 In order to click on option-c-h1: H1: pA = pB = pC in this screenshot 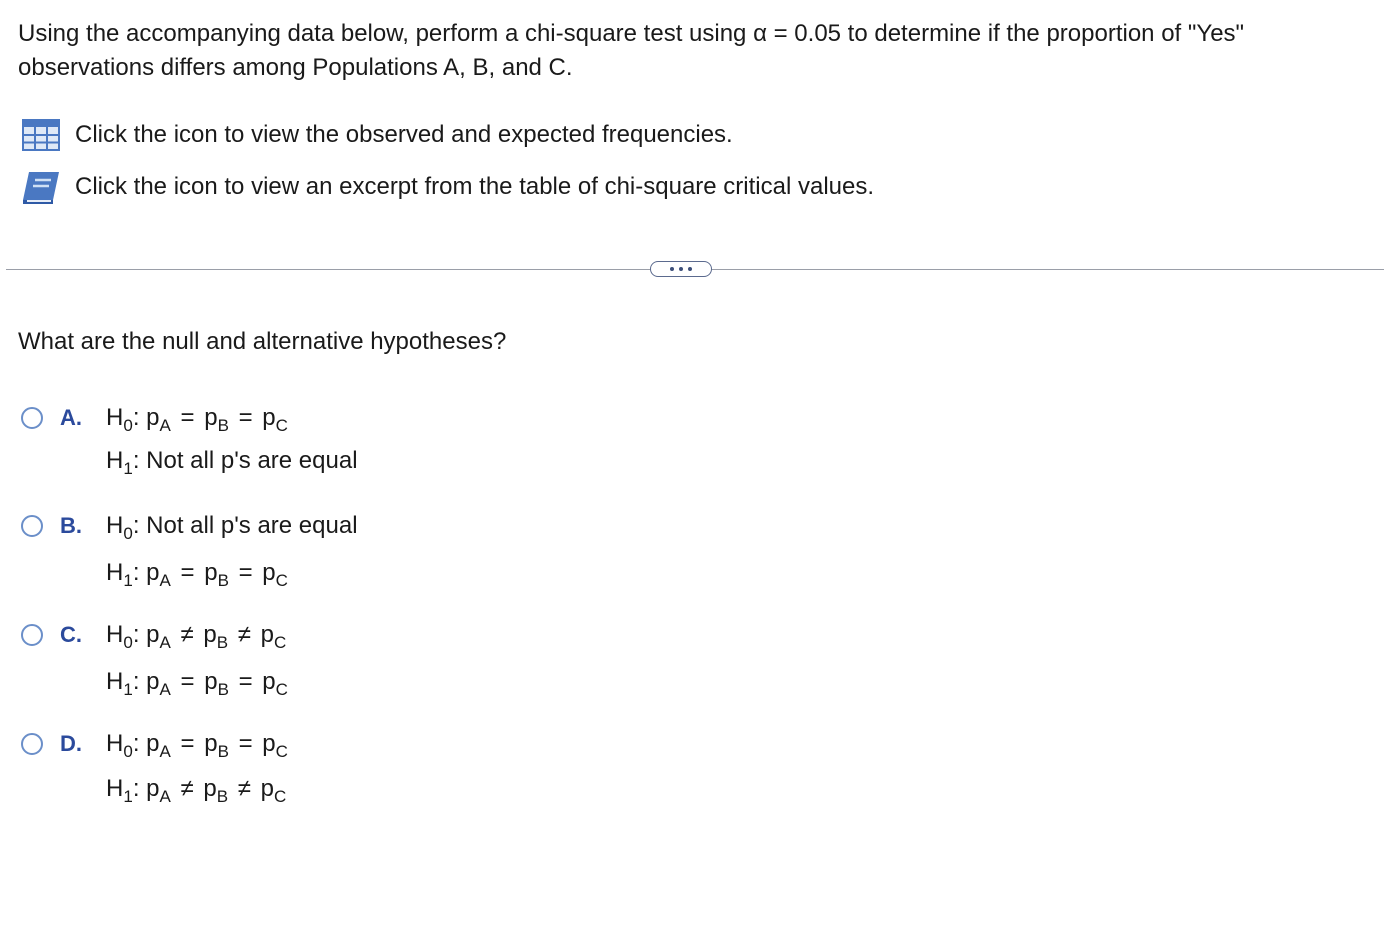, I will do `click(197, 683)`.